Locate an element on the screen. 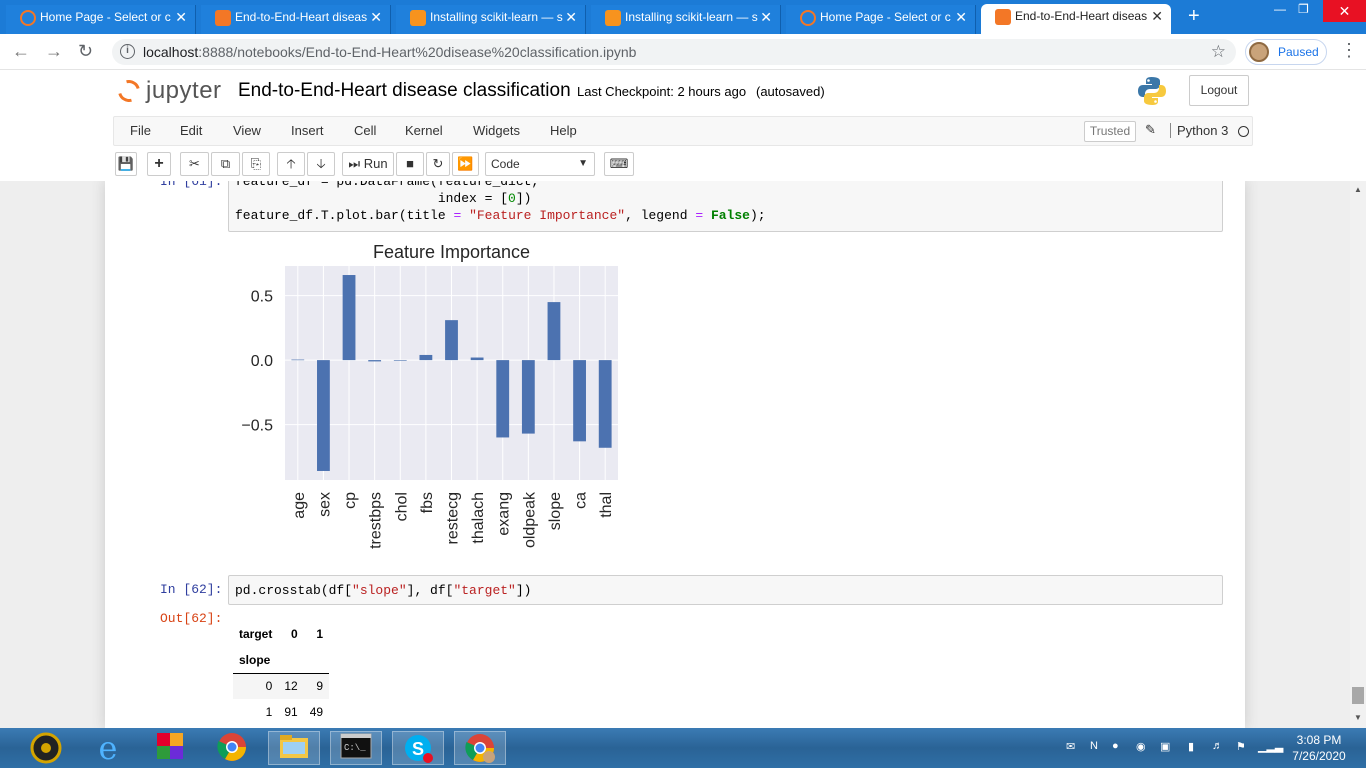 The width and height of the screenshot is (1366, 768). table-cell: 12 is located at coordinates (291, 686).